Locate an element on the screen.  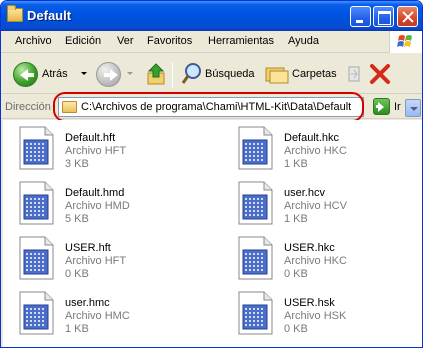
menu-ver: Ver is located at coordinates (125, 41).